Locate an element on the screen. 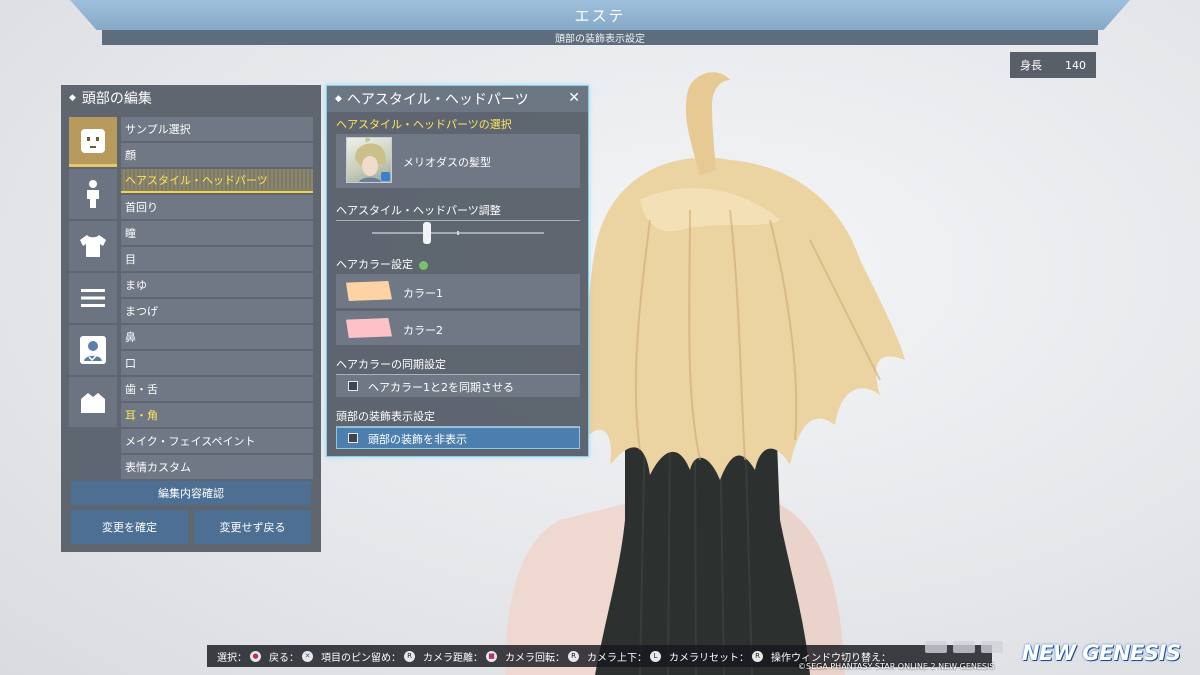  hair-color-1-row: カラー1 is located at coordinates (458, 291).